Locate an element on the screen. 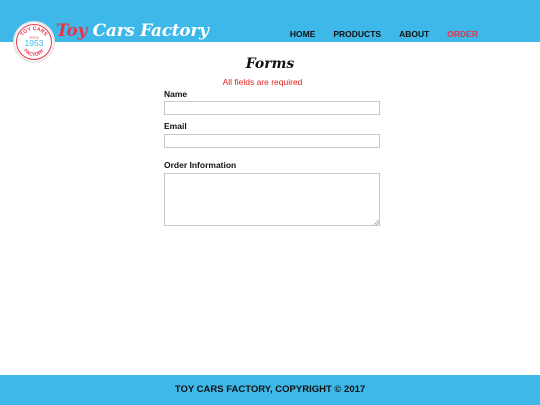  main-nav: HOME PRODUCTS ABOUT ORDER is located at coordinates (375, 34).